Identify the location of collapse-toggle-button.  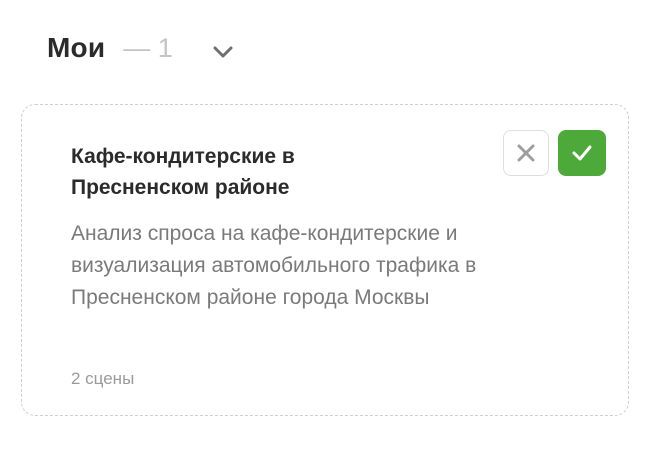
(223, 52).